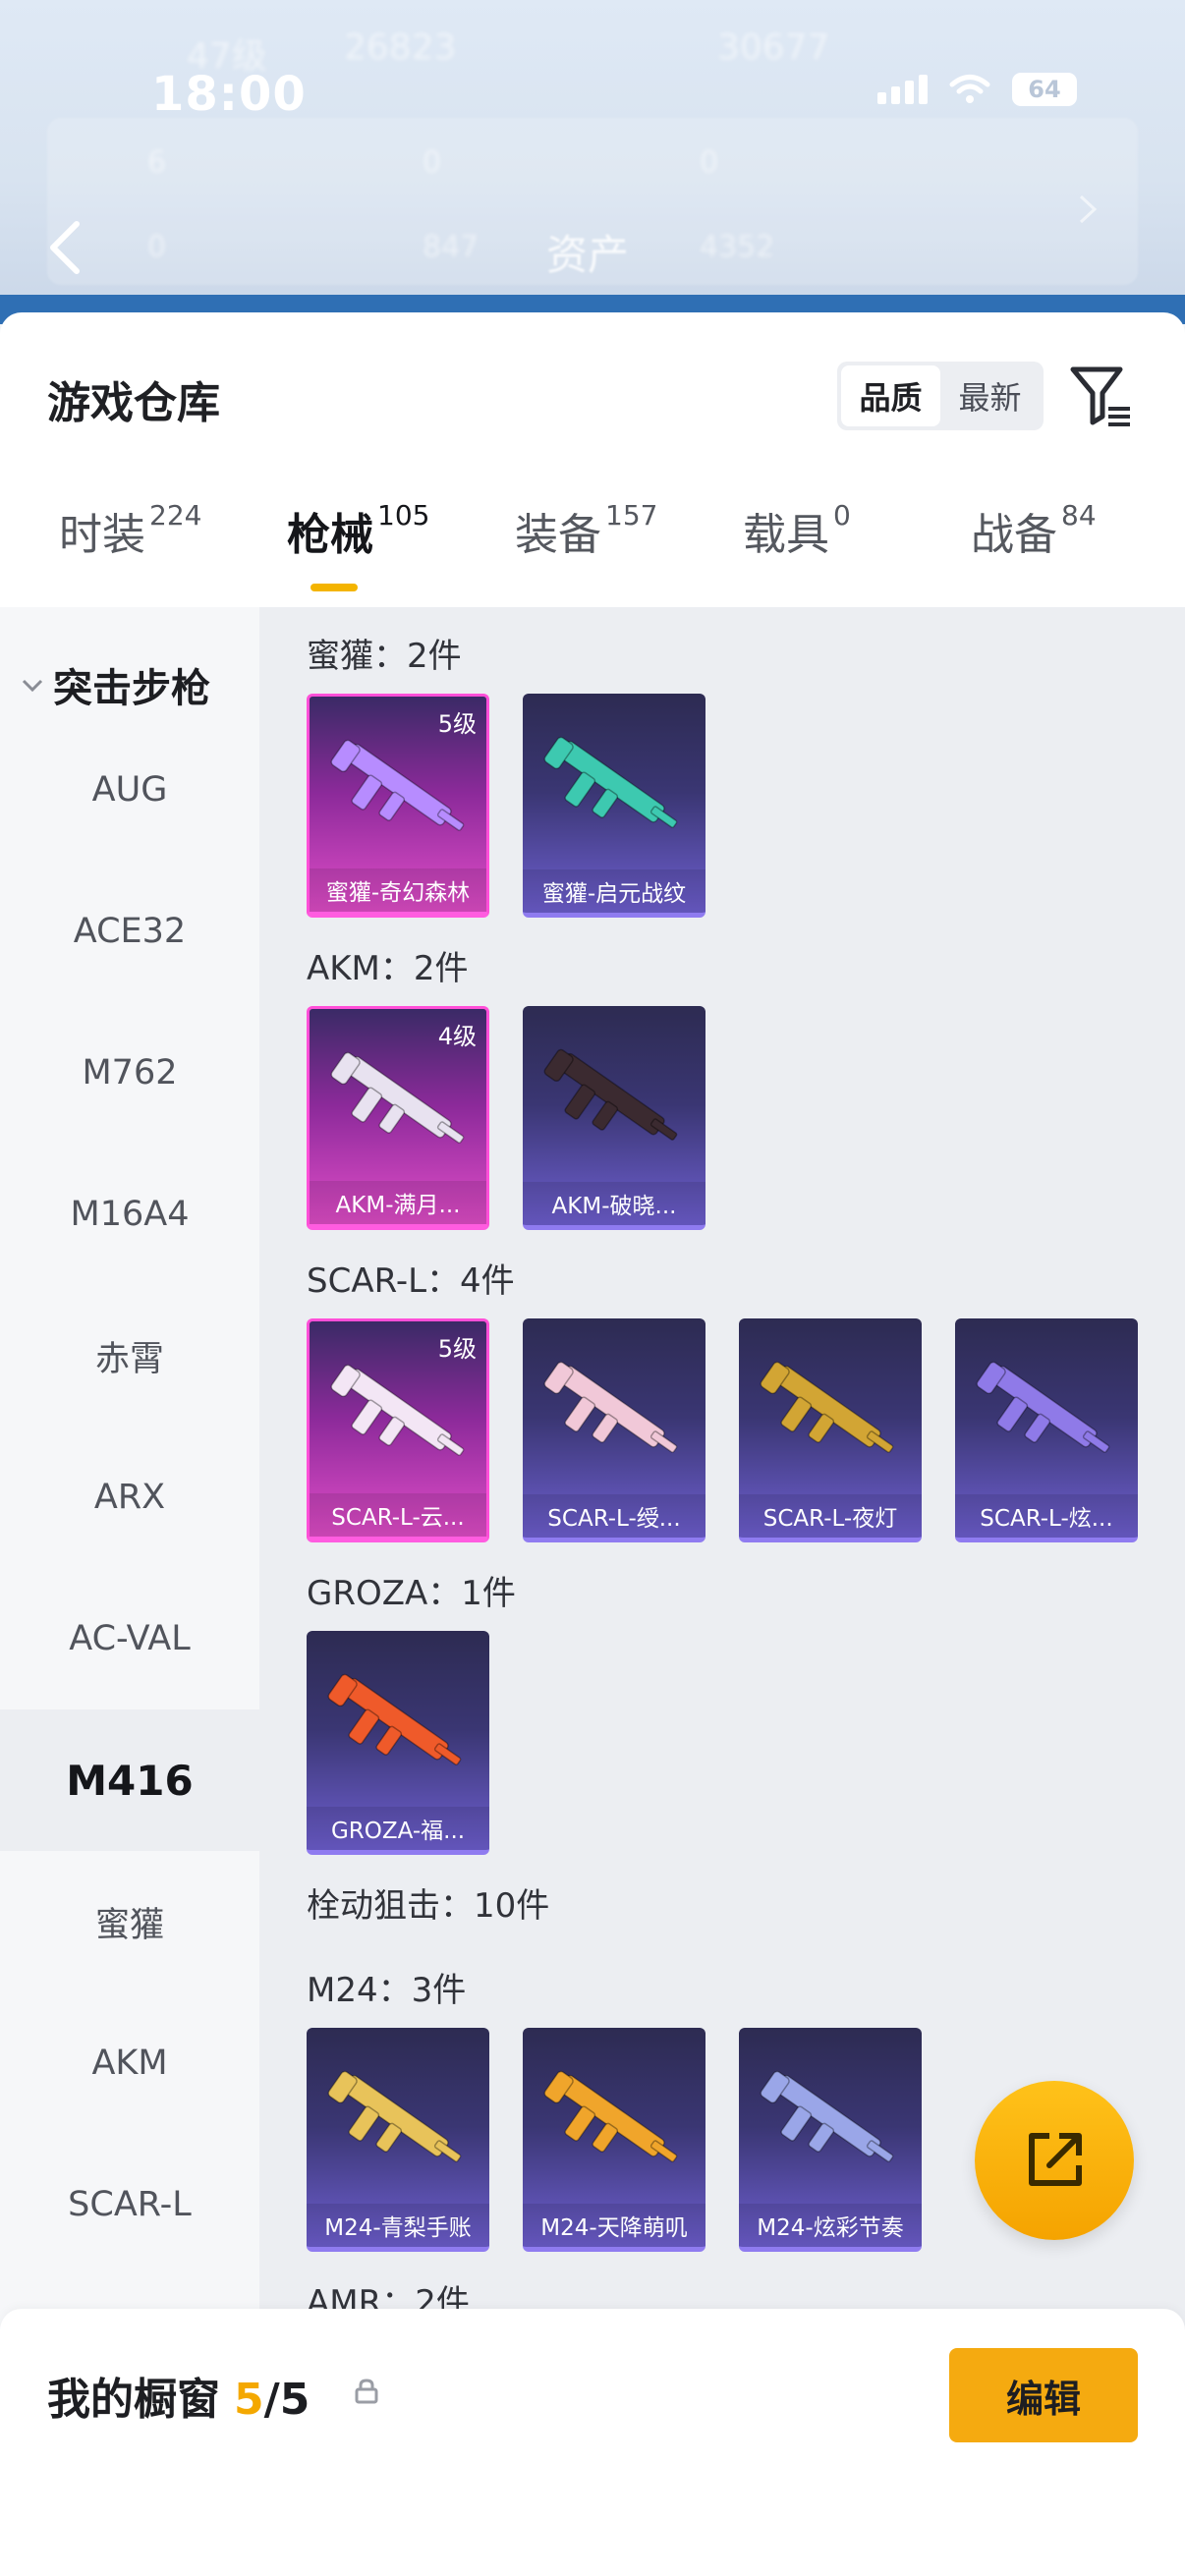  I want to click on showcase-title: 我的橱窗 5 /5, so click(179, 2395).